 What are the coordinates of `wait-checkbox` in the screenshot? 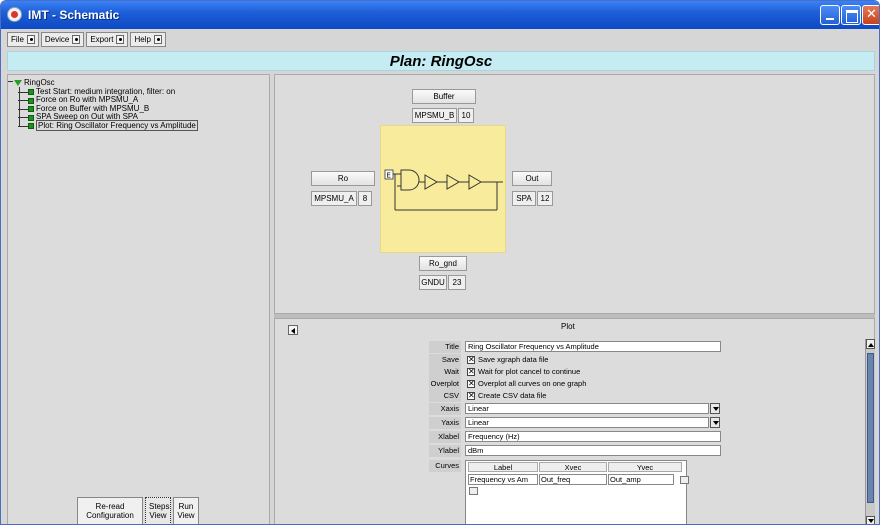 It's located at (471, 371).